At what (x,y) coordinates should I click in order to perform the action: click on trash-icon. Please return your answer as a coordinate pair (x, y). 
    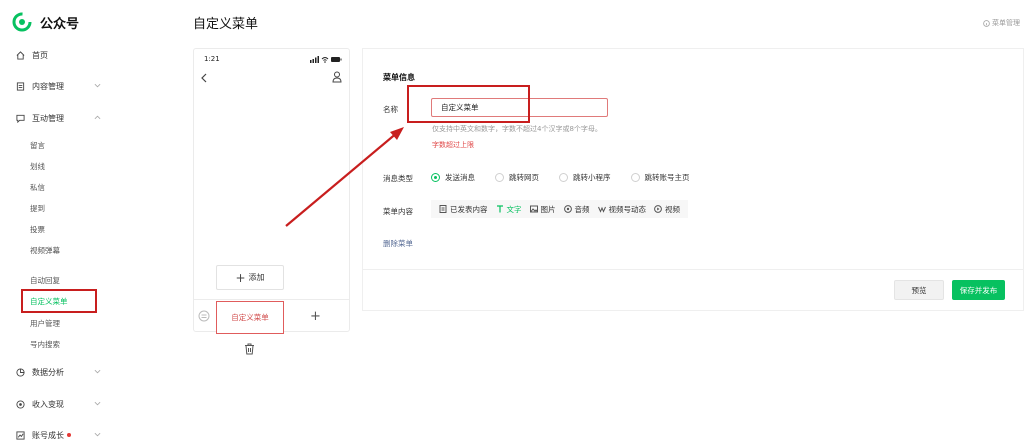
    Looking at the image, I should click on (249, 349).